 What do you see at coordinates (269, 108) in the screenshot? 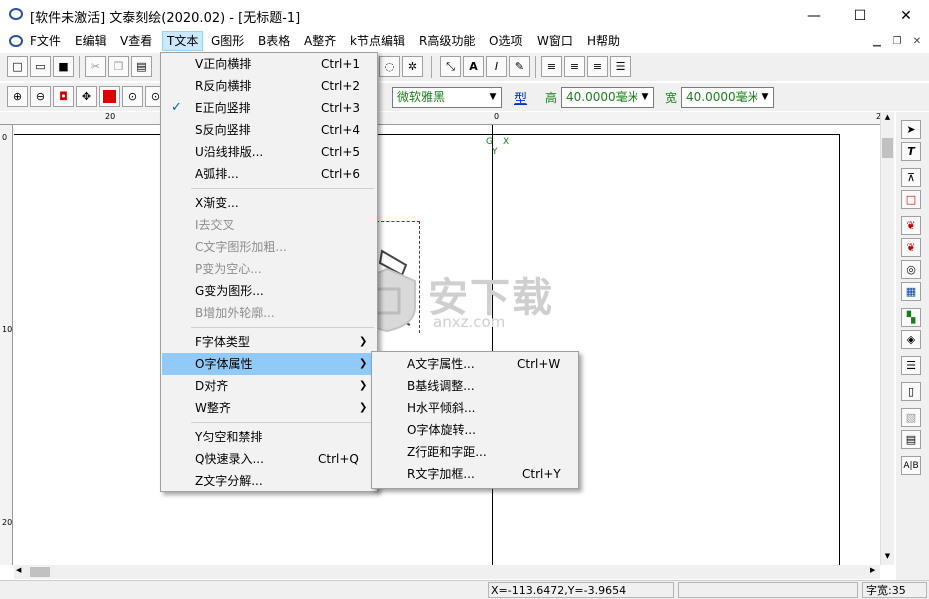
I see `menu-item-vertical: ✓ E正向竖排 Ctrl+3` at bounding box center [269, 108].